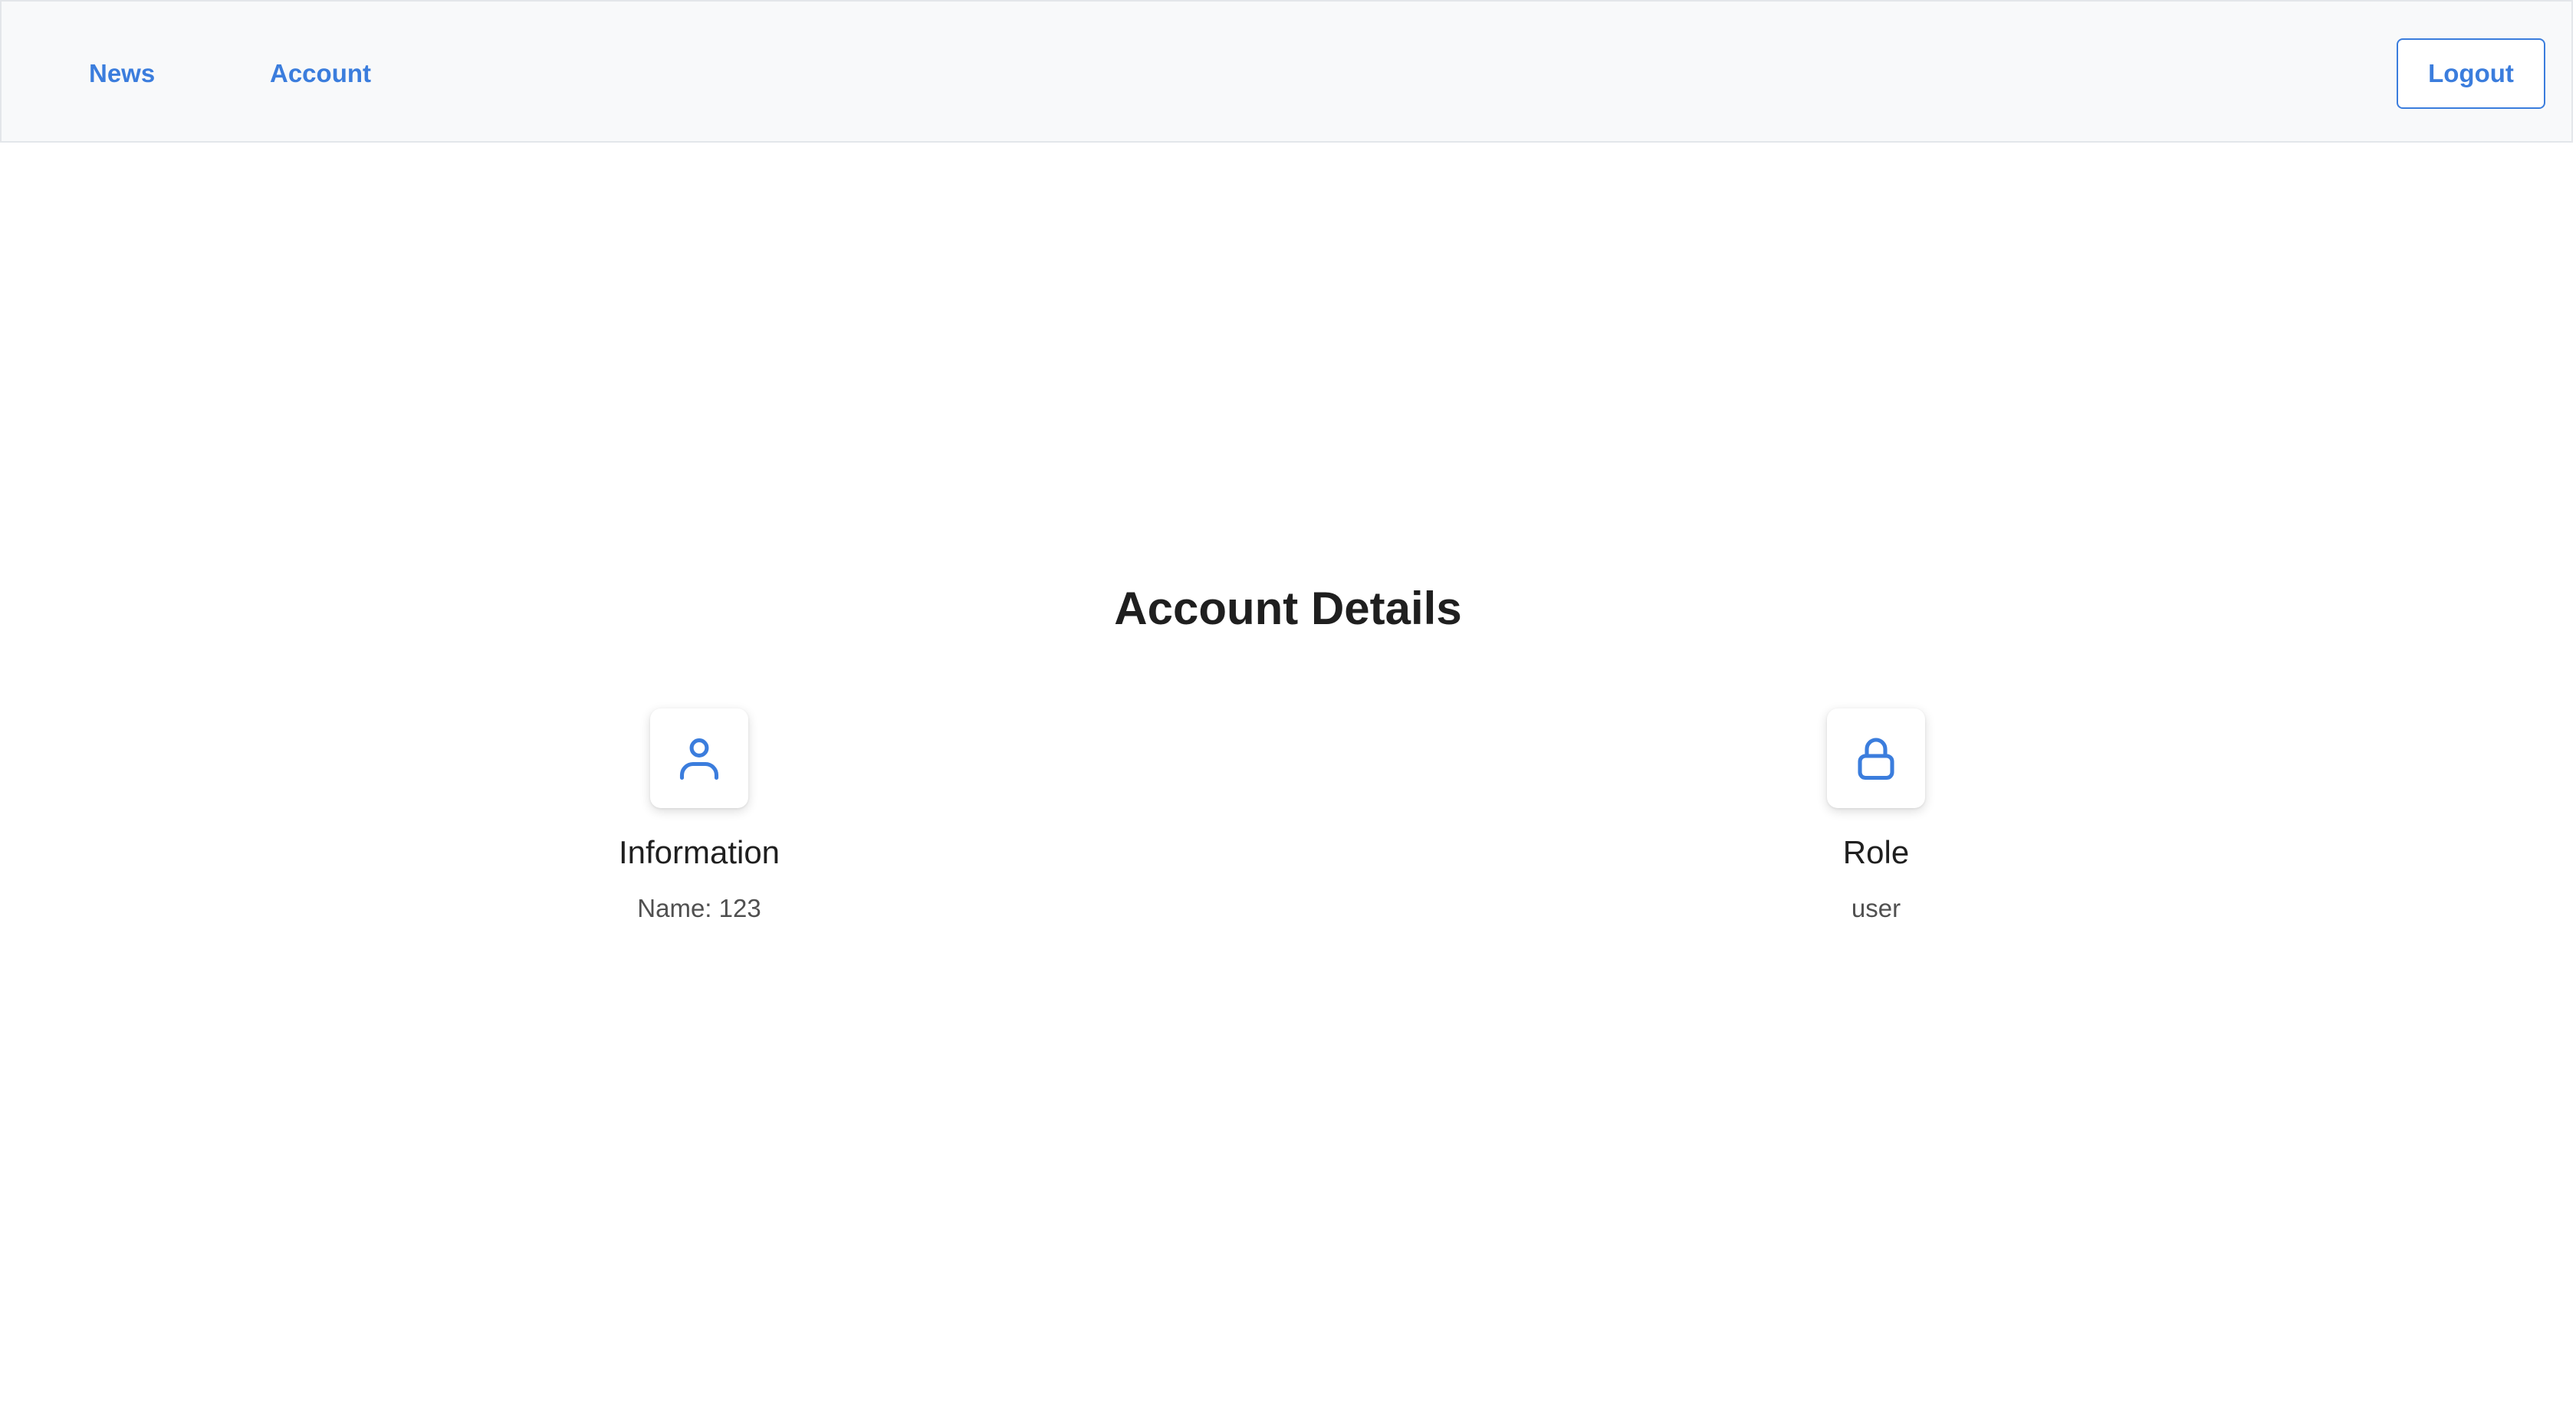 This screenshot has height=1423, width=2576. What do you see at coordinates (1876, 817) in the screenshot?
I see `role-card: Role user` at bounding box center [1876, 817].